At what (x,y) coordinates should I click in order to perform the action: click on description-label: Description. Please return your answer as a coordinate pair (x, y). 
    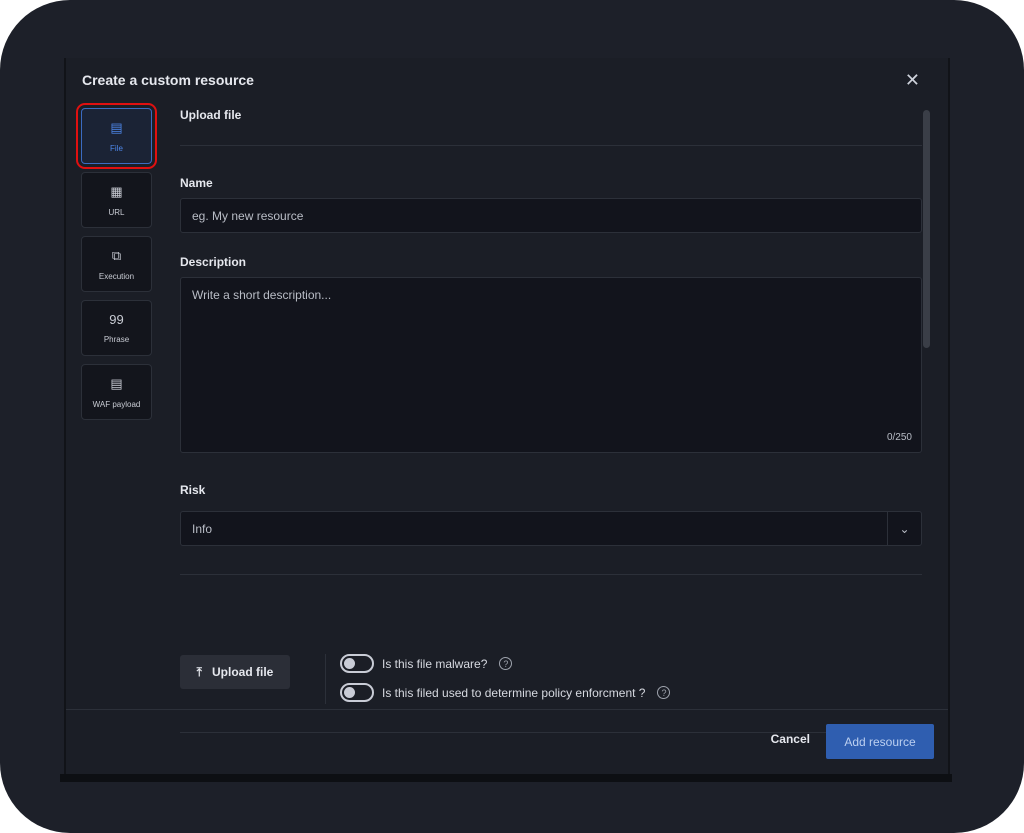
    Looking at the image, I should click on (213, 262).